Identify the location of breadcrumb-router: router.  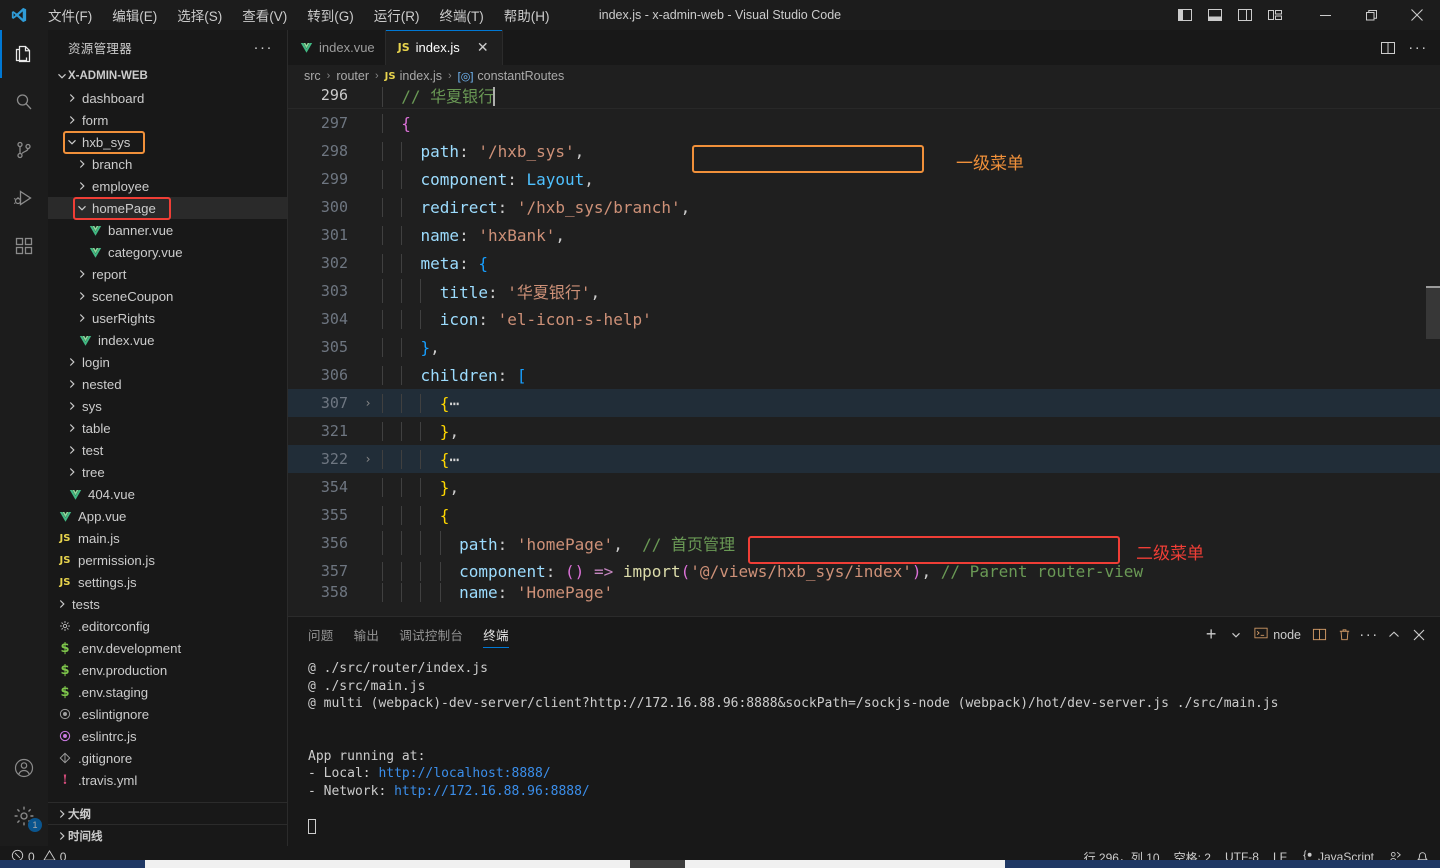
(352, 76).